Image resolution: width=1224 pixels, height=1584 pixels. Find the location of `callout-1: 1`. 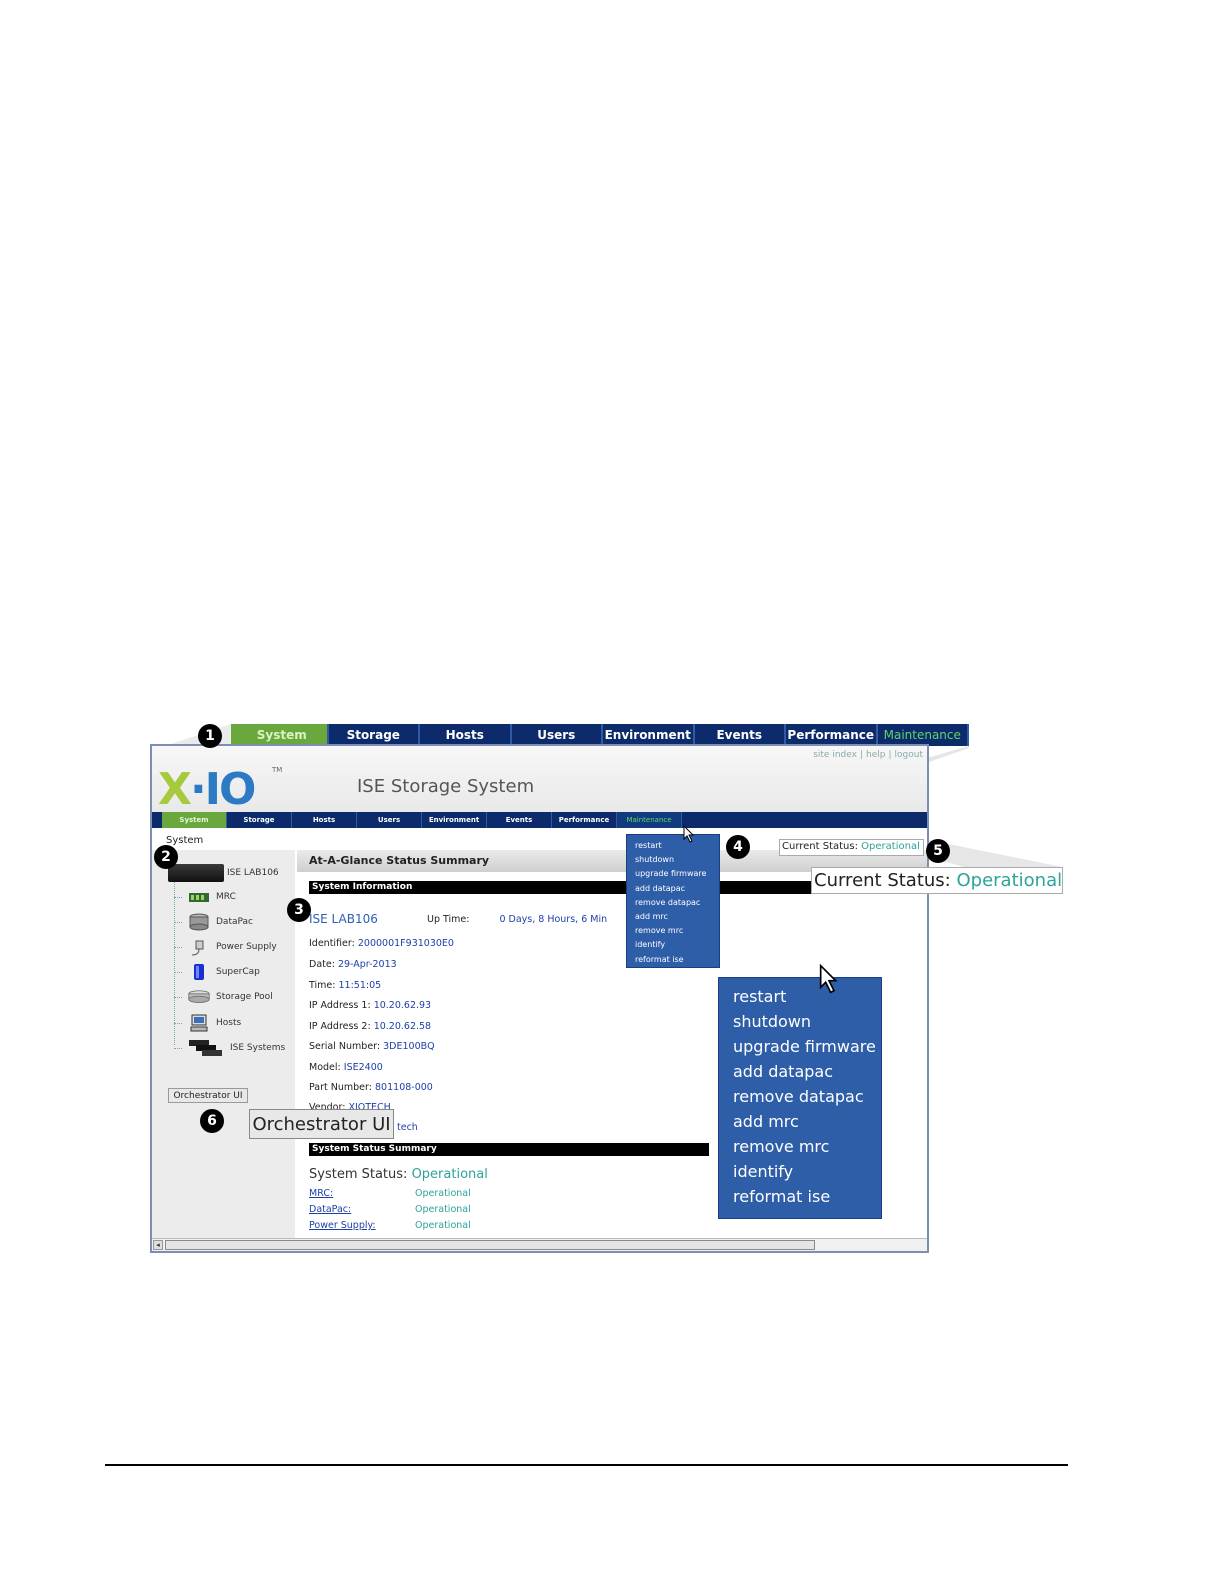

callout-1: 1 is located at coordinates (210, 736).